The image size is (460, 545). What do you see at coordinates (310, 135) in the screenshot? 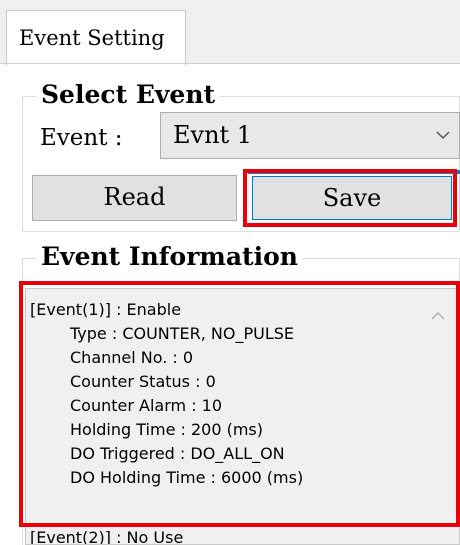
I see `event-select: Evnt 1` at bounding box center [310, 135].